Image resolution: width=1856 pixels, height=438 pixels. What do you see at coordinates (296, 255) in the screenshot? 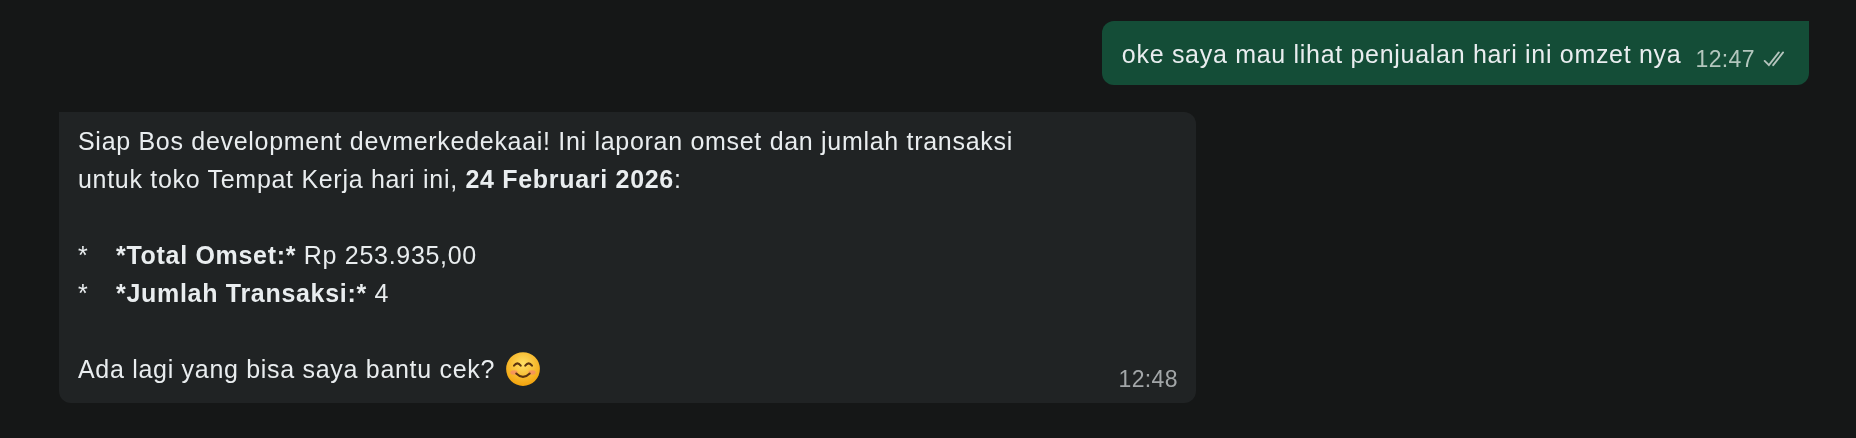
I see `list-item-text: *Total Omset:* Rp 253.935,00` at bounding box center [296, 255].